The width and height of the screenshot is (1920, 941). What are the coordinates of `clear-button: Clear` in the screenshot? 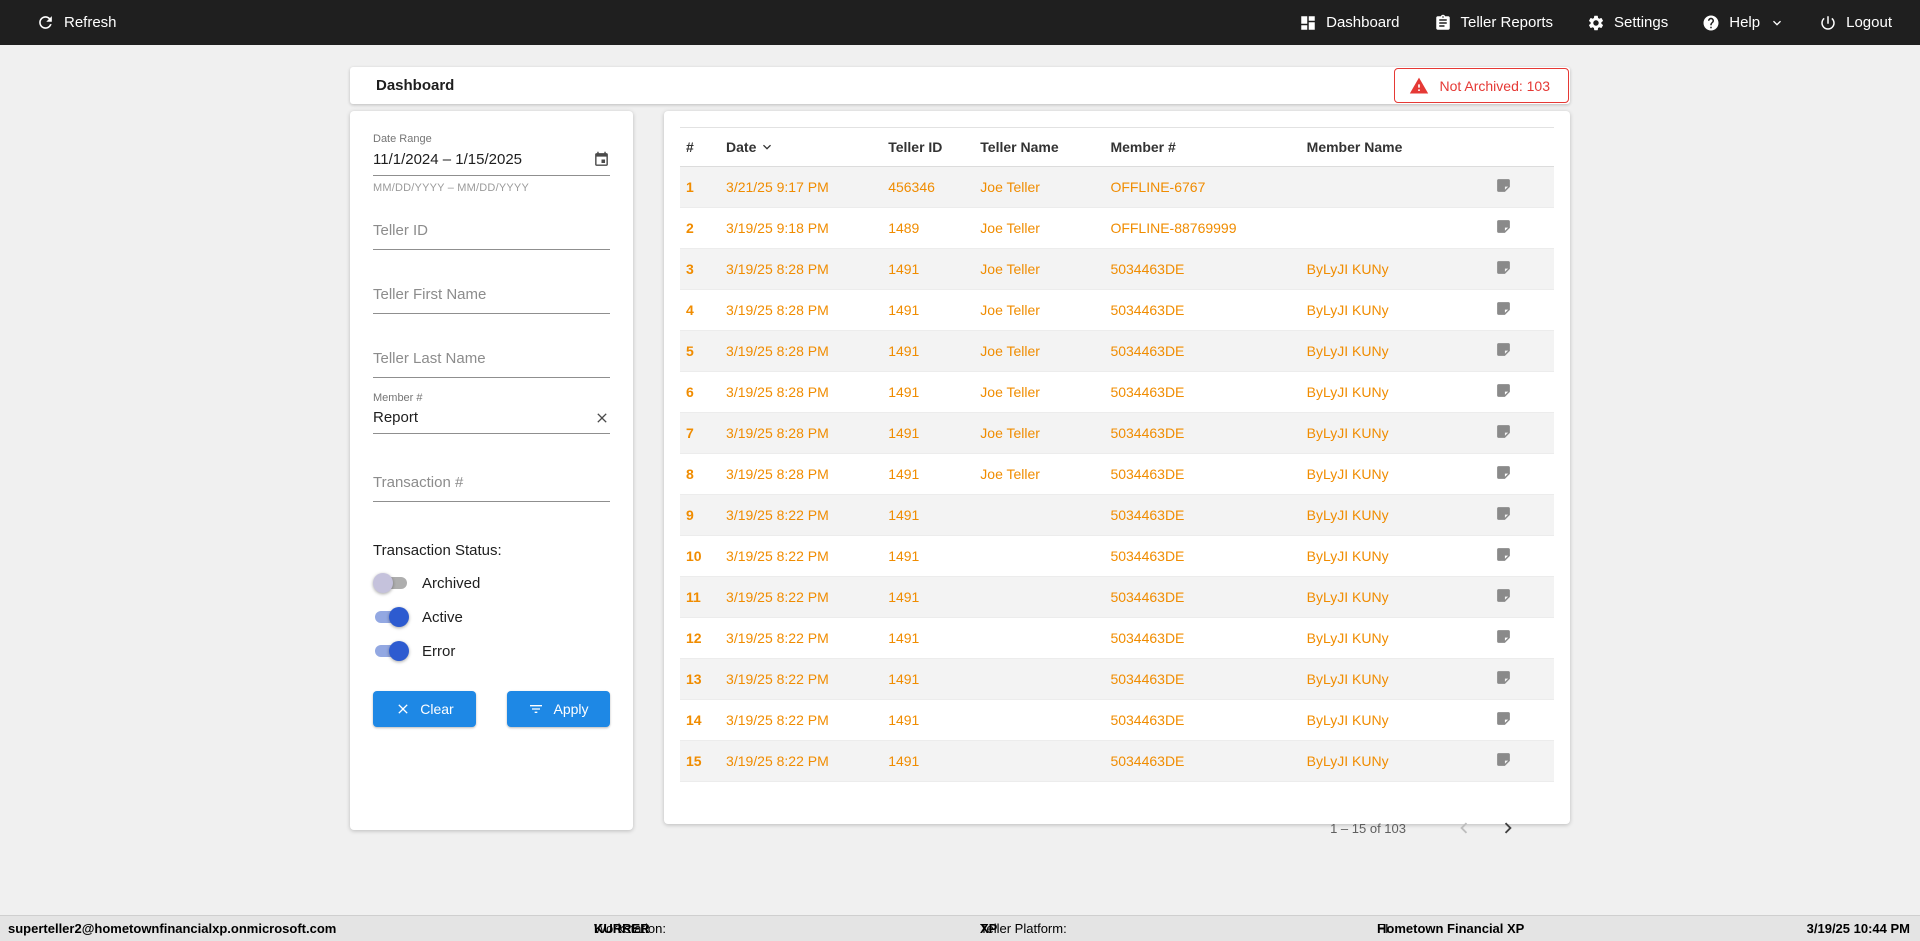 It's located at (424, 709).